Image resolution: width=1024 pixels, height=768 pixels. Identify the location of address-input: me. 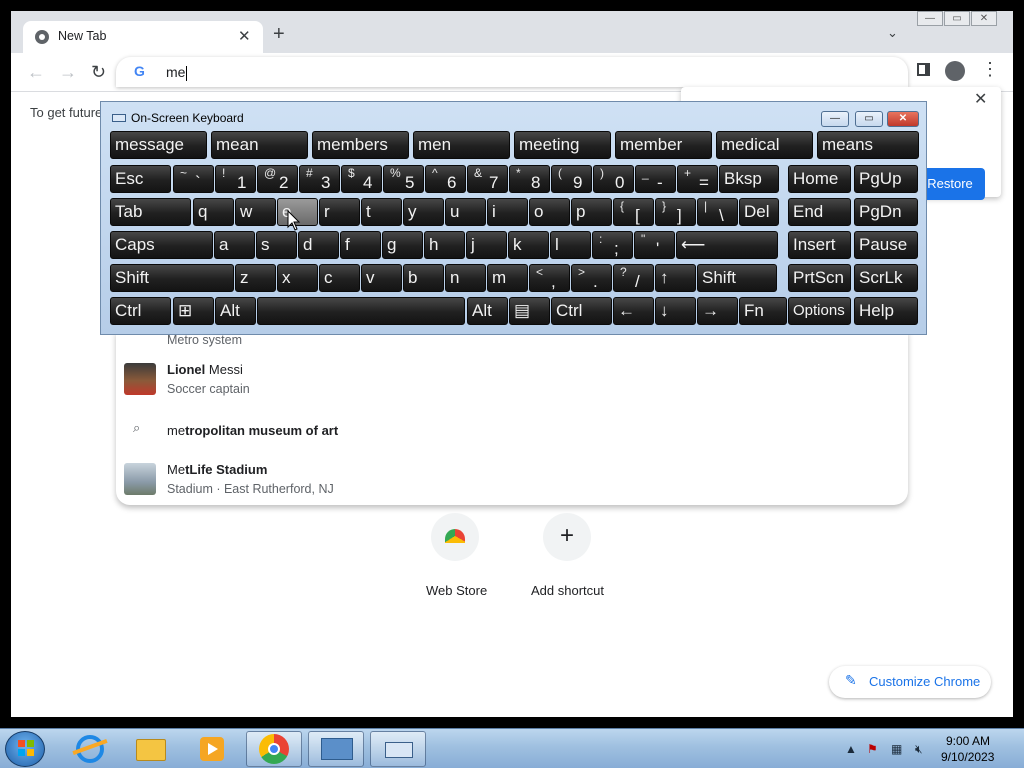
(176, 72).